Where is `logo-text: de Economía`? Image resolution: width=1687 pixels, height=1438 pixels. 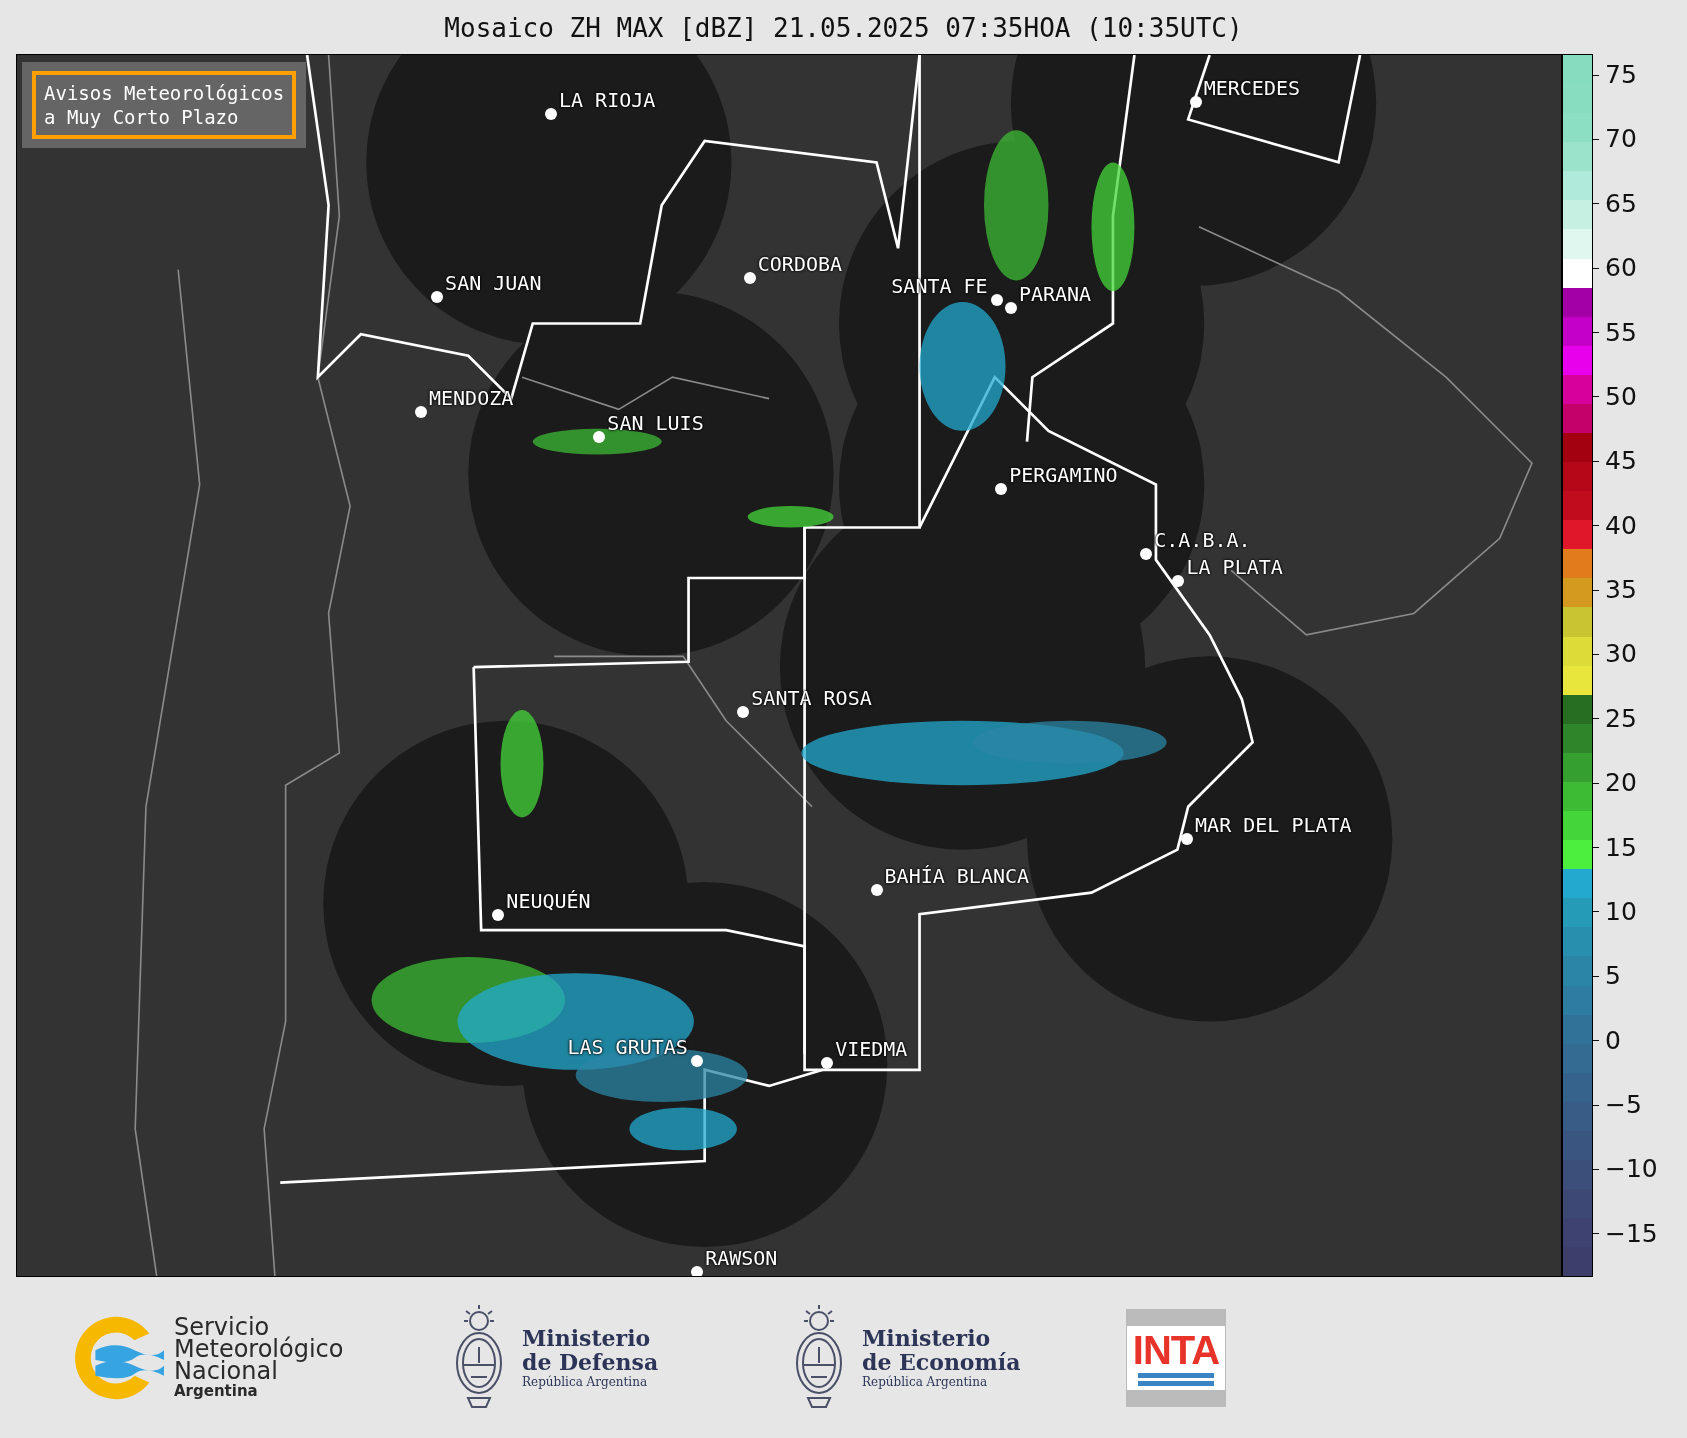 logo-text: de Economía is located at coordinates (941, 1361).